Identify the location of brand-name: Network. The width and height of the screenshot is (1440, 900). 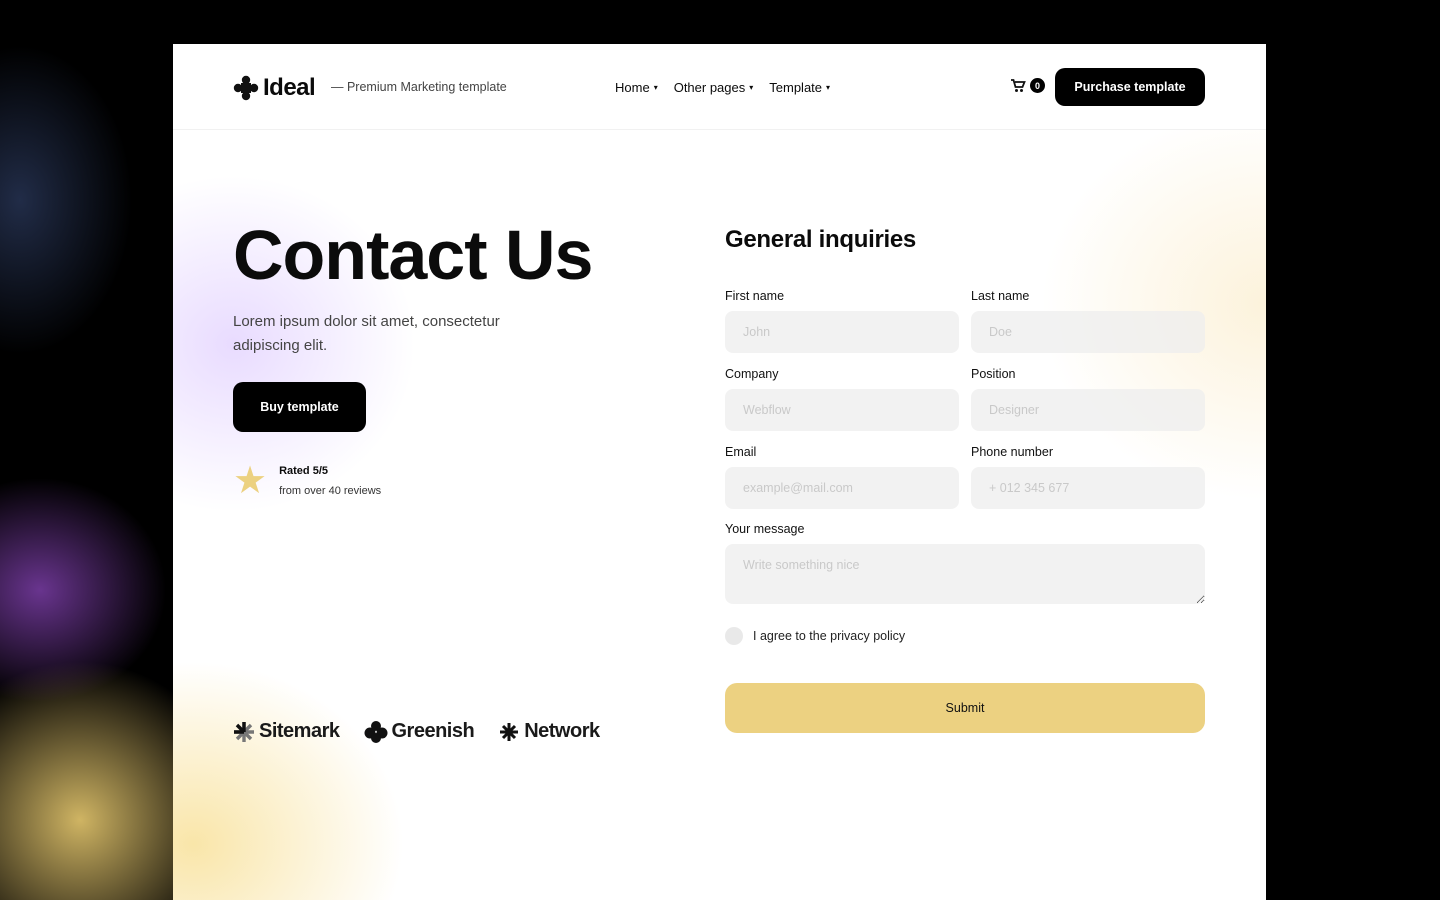
(562, 731).